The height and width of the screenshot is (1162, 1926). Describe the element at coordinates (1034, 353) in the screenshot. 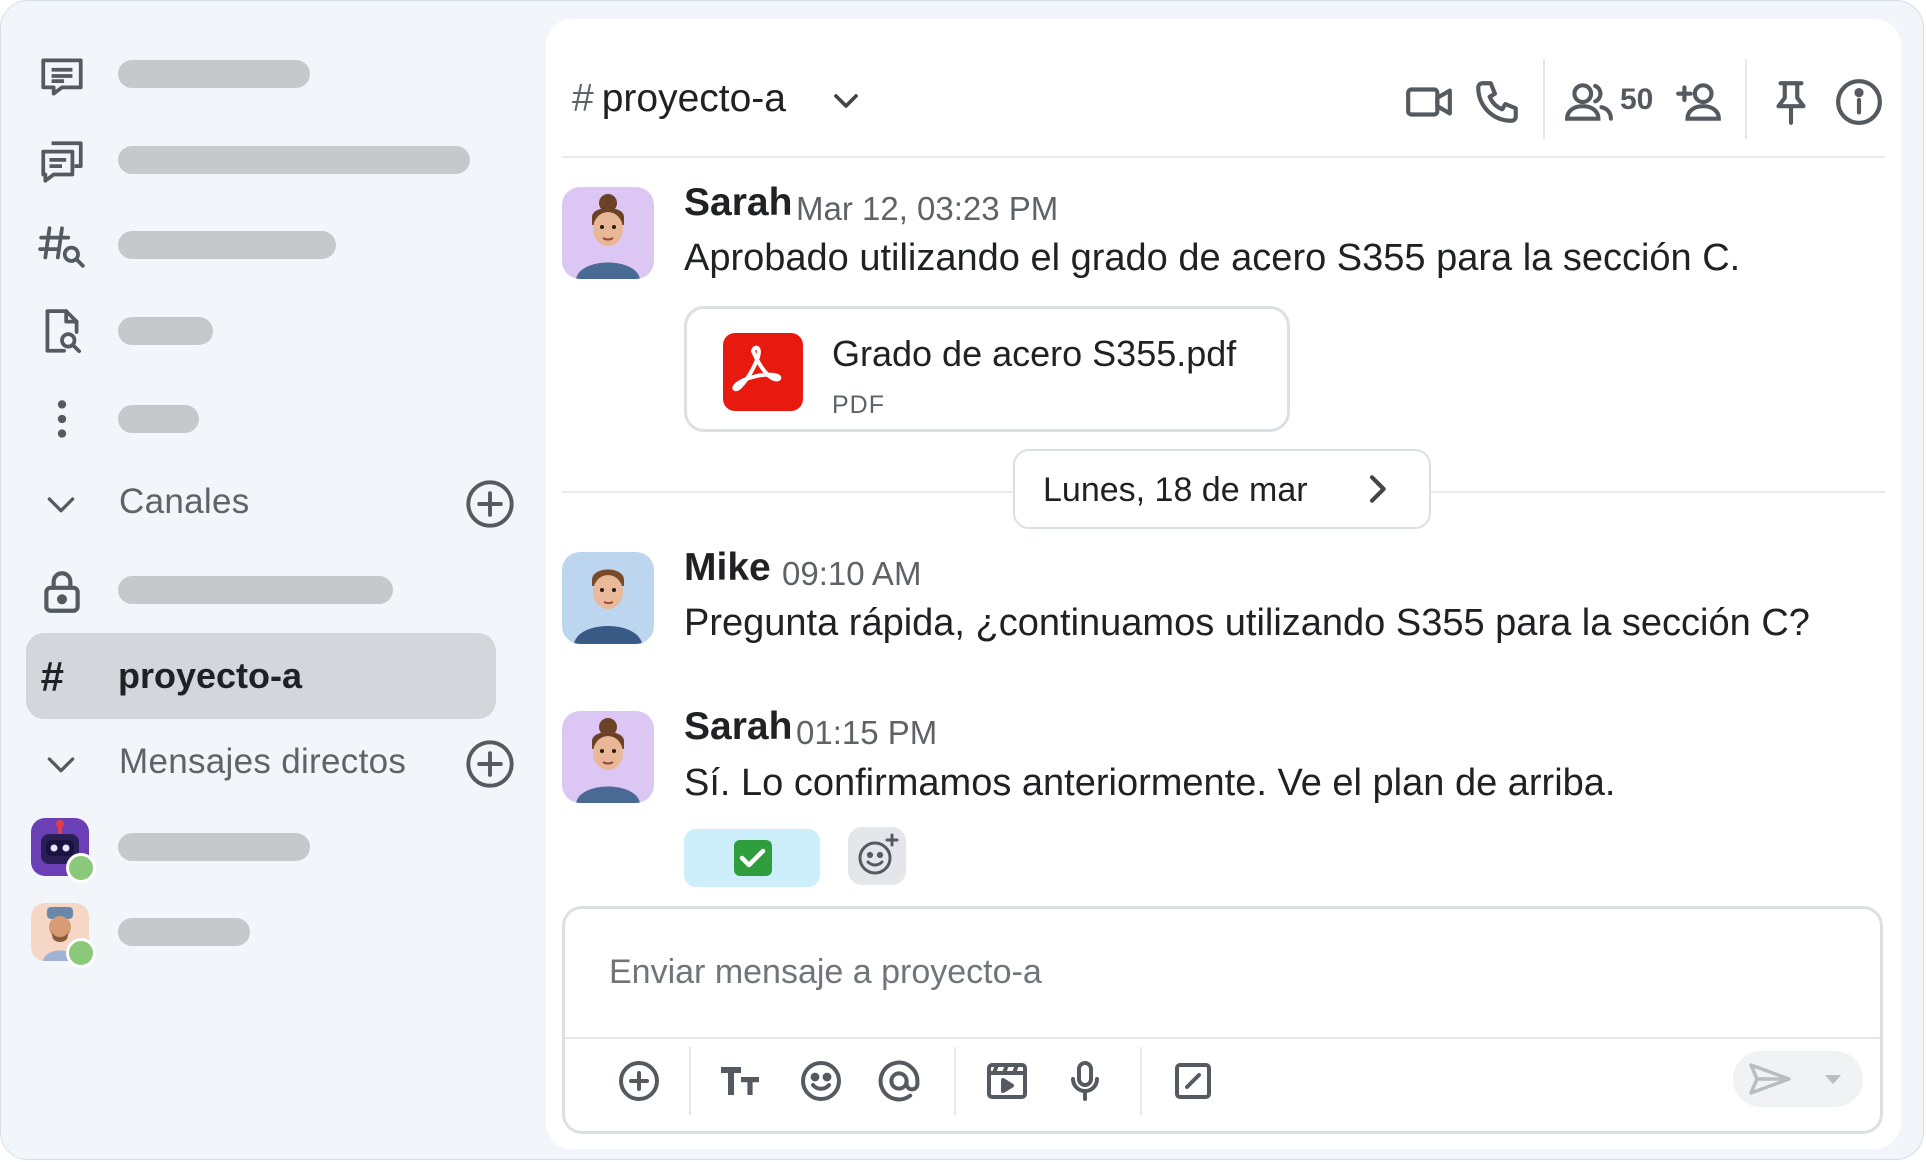

I see `attachment-filename: Grado de acero S355.pdf` at that location.